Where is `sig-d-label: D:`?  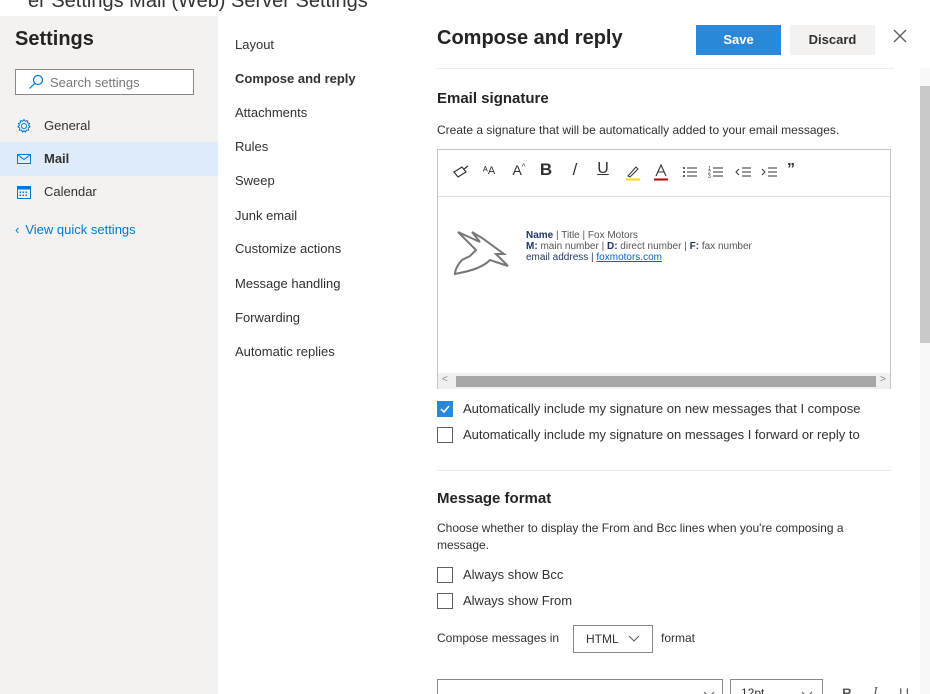
sig-d-label: D: is located at coordinates (612, 246).